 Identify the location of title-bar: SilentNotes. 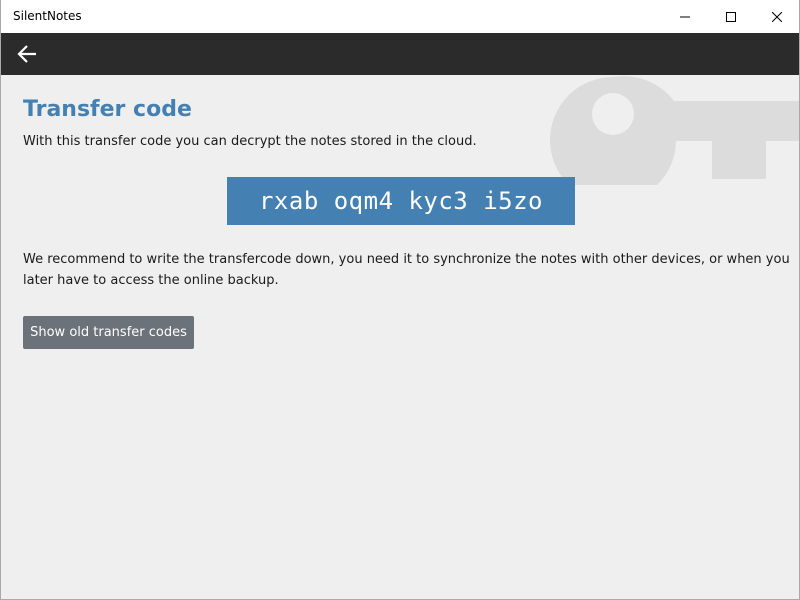
(400, 16).